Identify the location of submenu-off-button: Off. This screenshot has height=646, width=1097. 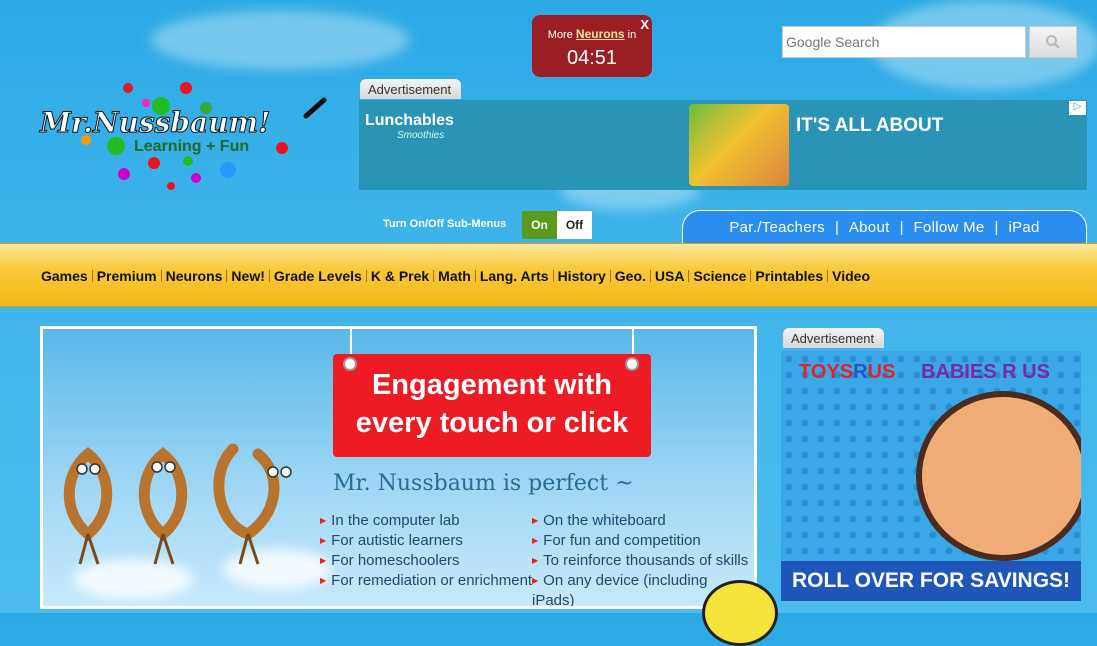
(574, 225).